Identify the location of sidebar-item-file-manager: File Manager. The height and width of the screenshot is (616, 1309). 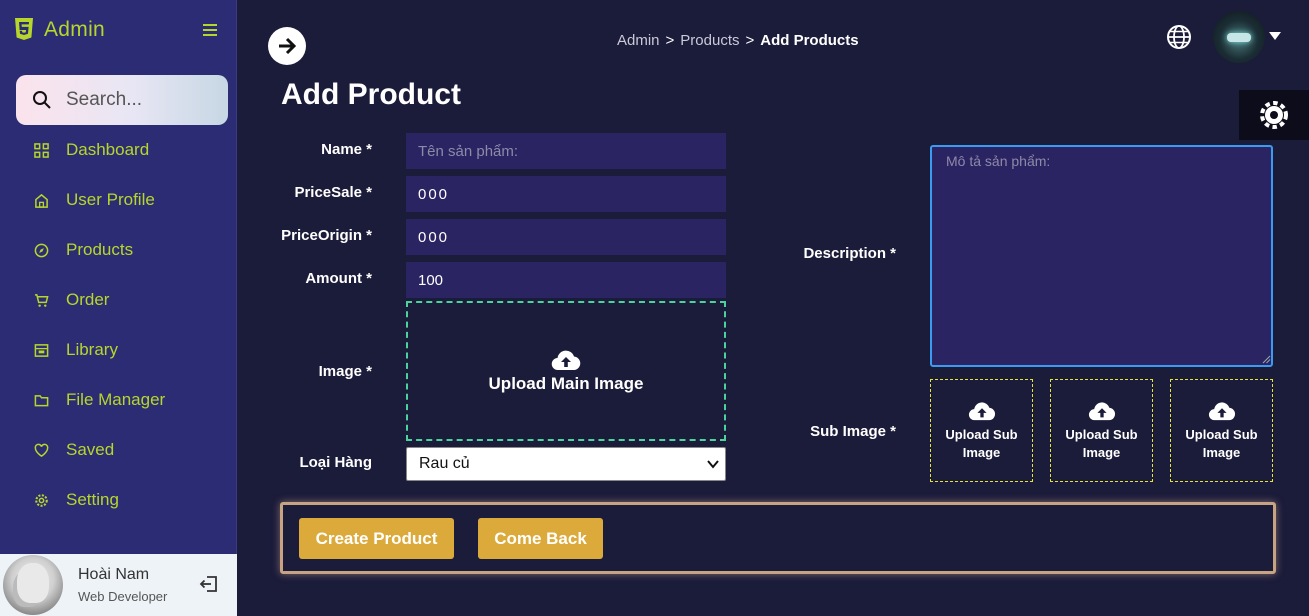
(118, 400).